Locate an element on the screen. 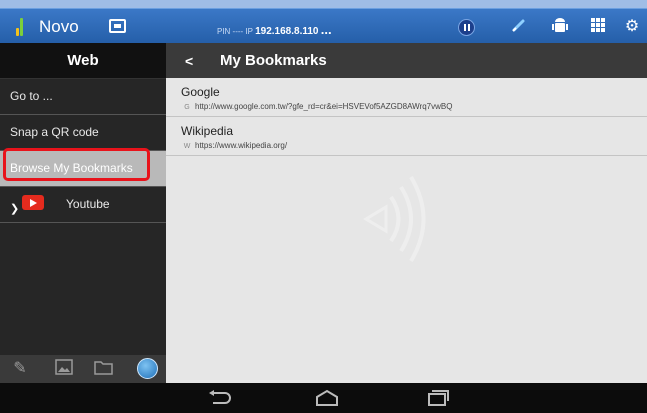 The image size is (647, 413). bookmark-item-wikipedia: Wikipedia Whttps://www.wikipedia.org/ is located at coordinates (406, 136).